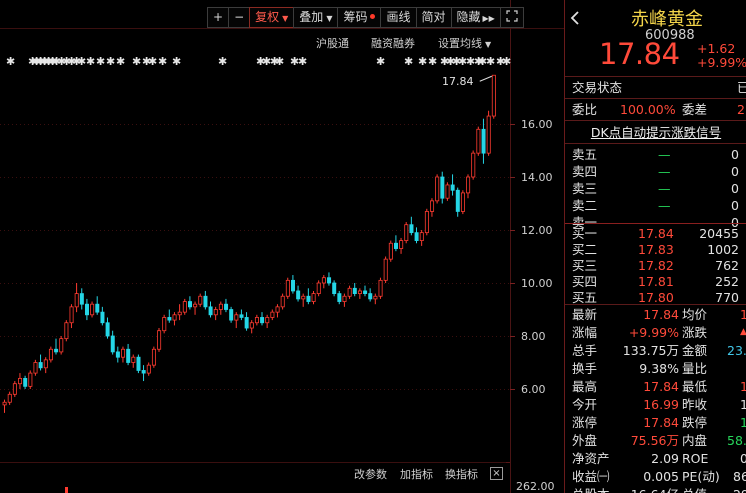  I want to click on chart-subbar: 沪股通 融资融券 设置均线 ▼, so click(248, 42).